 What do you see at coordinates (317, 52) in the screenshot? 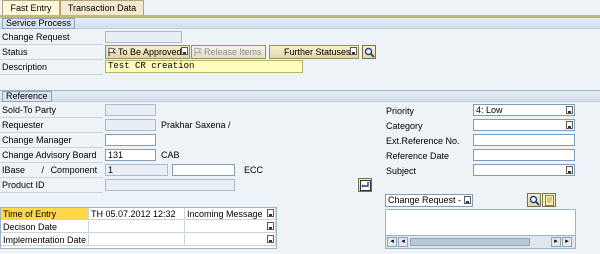
I see `further-statuses-label: Further Statuses` at bounding box center [317, 52].